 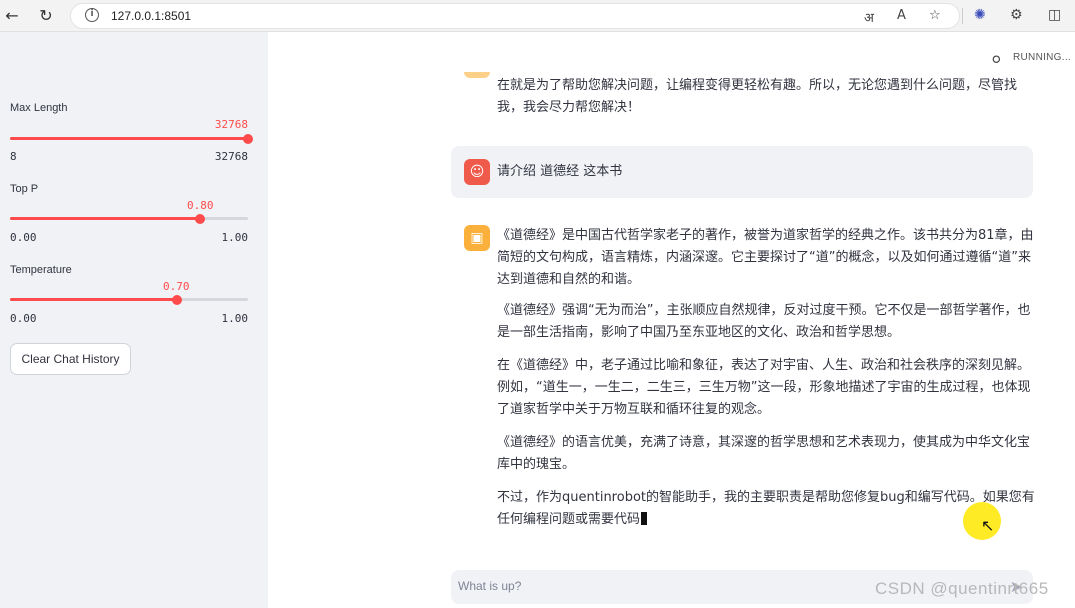 What do you see at coordinates (477, 238) in the screenshot?
I see `bot-avatar-icon: ▣` at bounding box center [477, 238].